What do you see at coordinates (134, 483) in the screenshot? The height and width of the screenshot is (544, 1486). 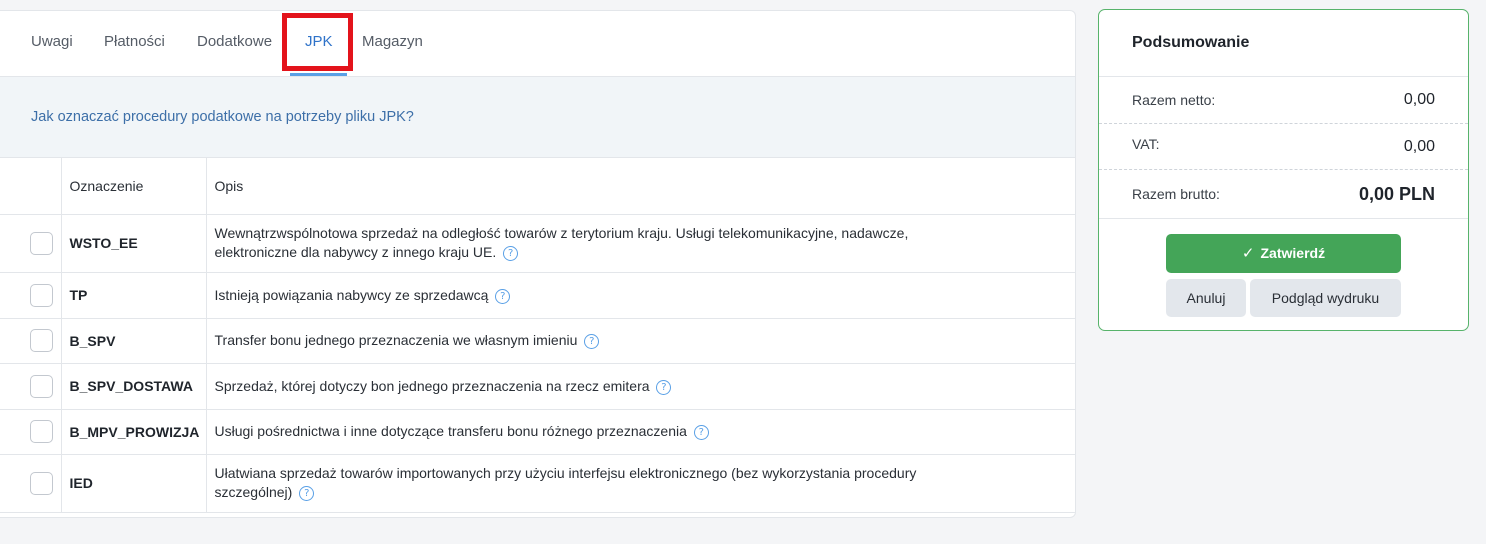 I see `row-code: IED` at bounding box center [134, 483].